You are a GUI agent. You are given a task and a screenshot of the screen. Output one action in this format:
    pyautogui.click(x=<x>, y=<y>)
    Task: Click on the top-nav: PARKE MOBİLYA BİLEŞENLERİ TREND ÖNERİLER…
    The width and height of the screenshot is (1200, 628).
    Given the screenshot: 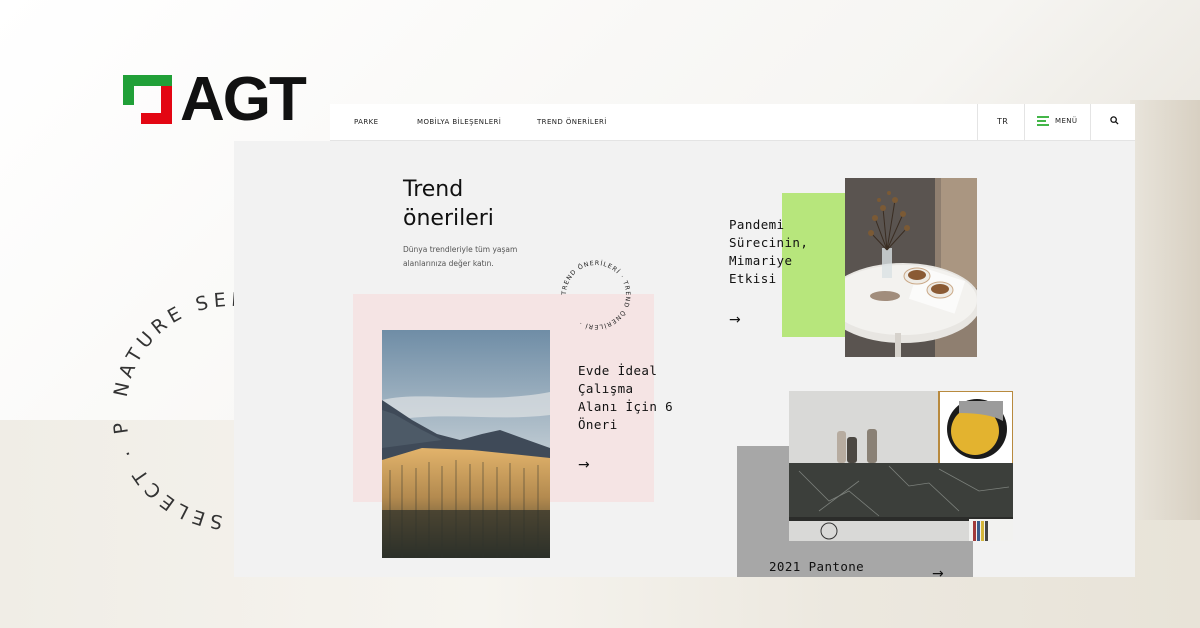 What is the action you would take?
    pyautogui.click(x=732, y=122)
    